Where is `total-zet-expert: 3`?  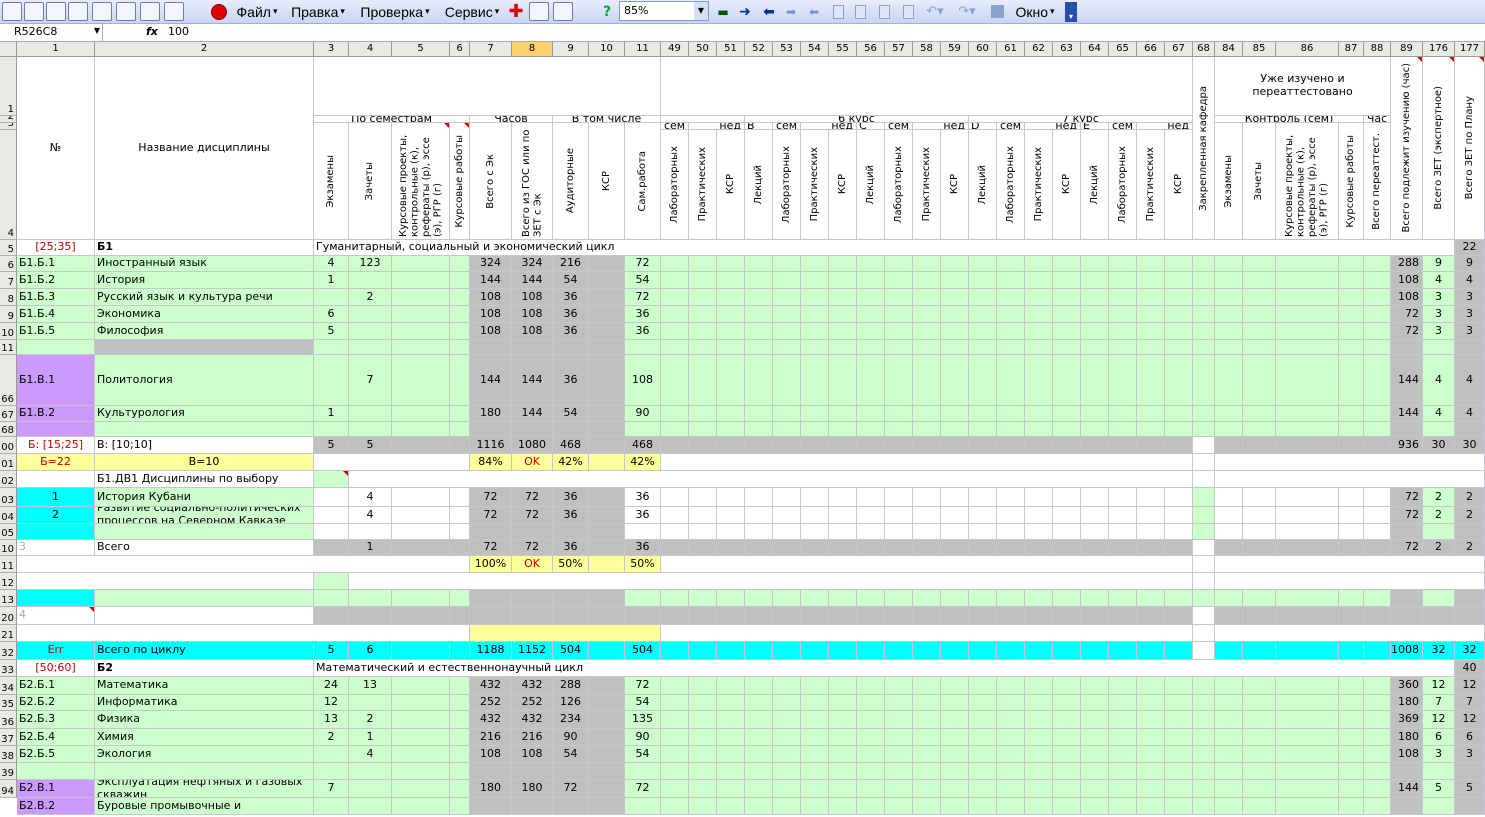
total-zet-expert: 3 is located at coordinates (1439, 297).